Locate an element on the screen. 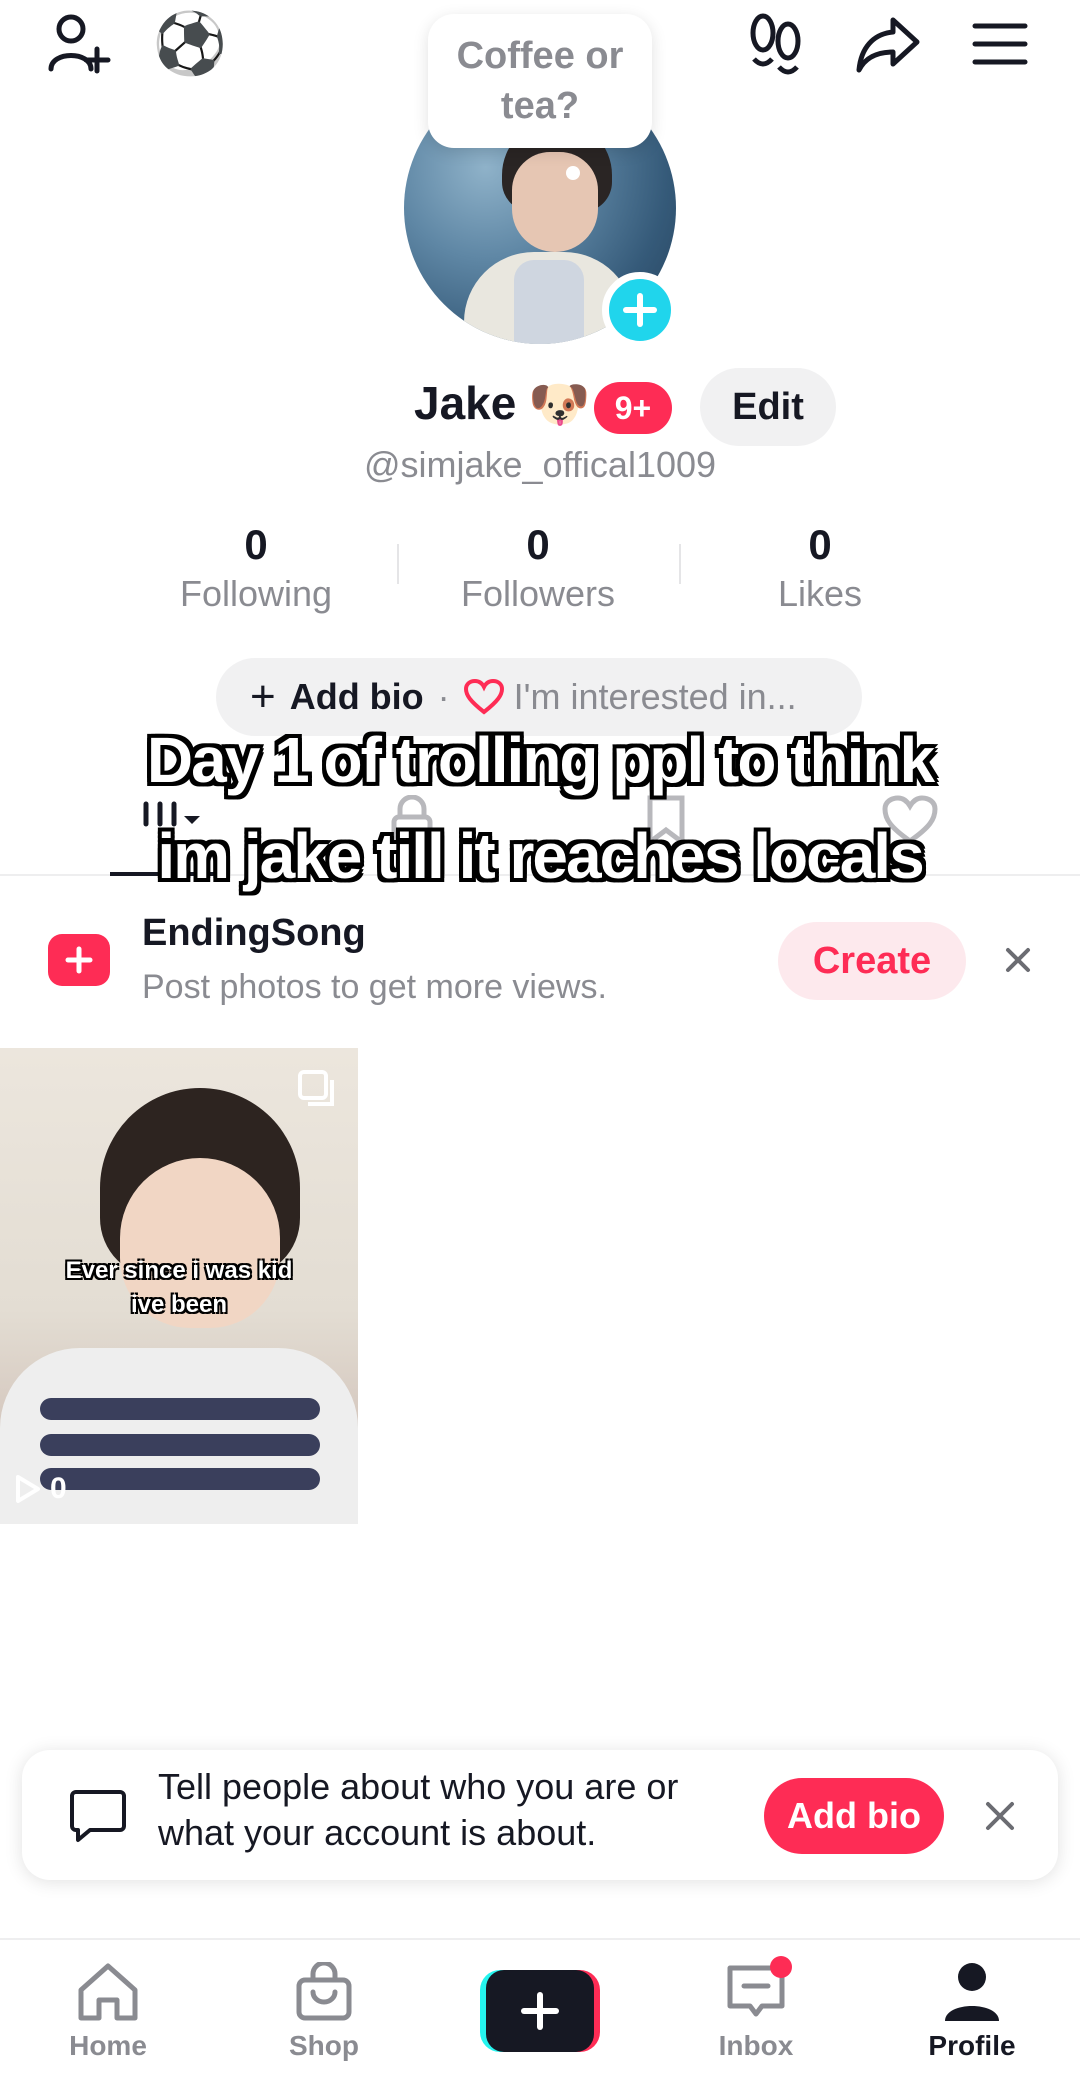 This screenshot has height=2080, width=1080. home-icon is located at coordinates (108, 1992).